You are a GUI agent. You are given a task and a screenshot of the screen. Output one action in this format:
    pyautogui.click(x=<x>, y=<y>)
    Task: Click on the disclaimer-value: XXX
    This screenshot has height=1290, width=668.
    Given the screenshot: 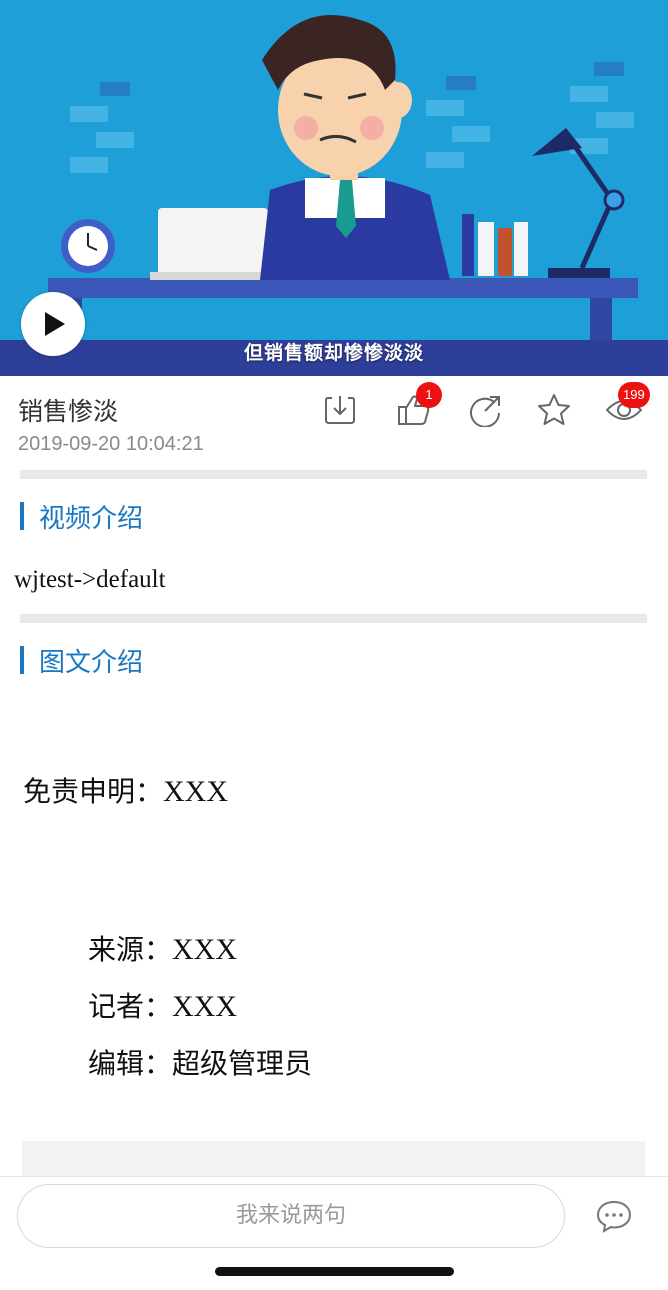 What is the action you would take?
    pyautogui.click(x=196, y=791)
    